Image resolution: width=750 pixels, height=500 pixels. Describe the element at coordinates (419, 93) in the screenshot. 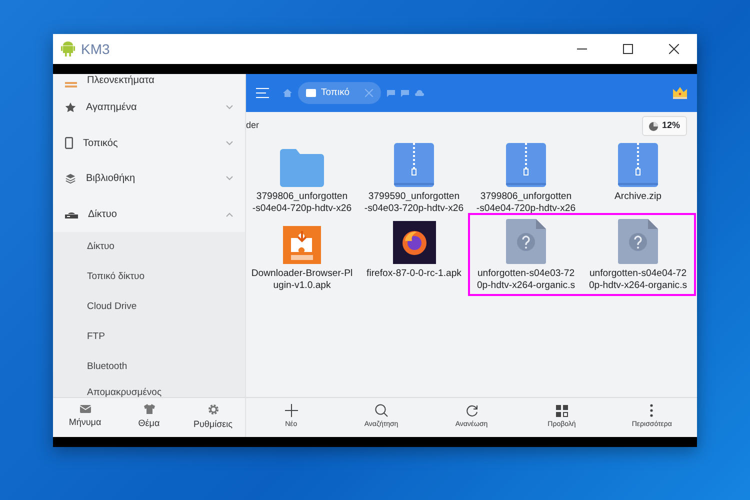

I see `cloud-icon` at that location.